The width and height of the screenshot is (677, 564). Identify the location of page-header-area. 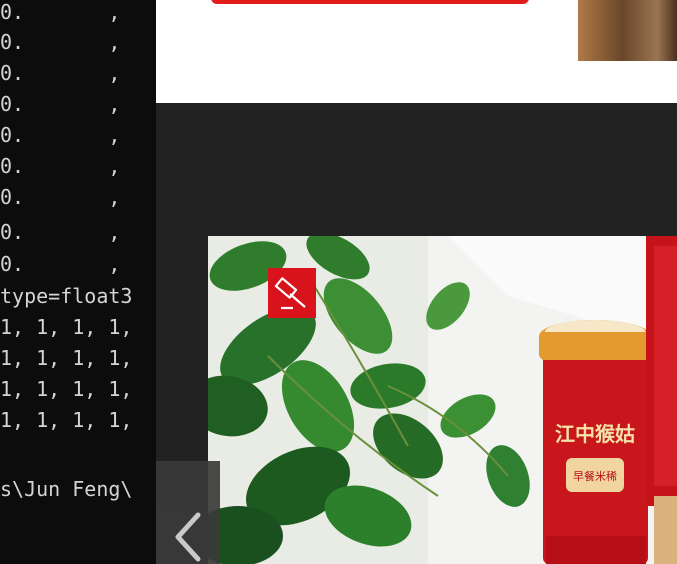
(416, 51).